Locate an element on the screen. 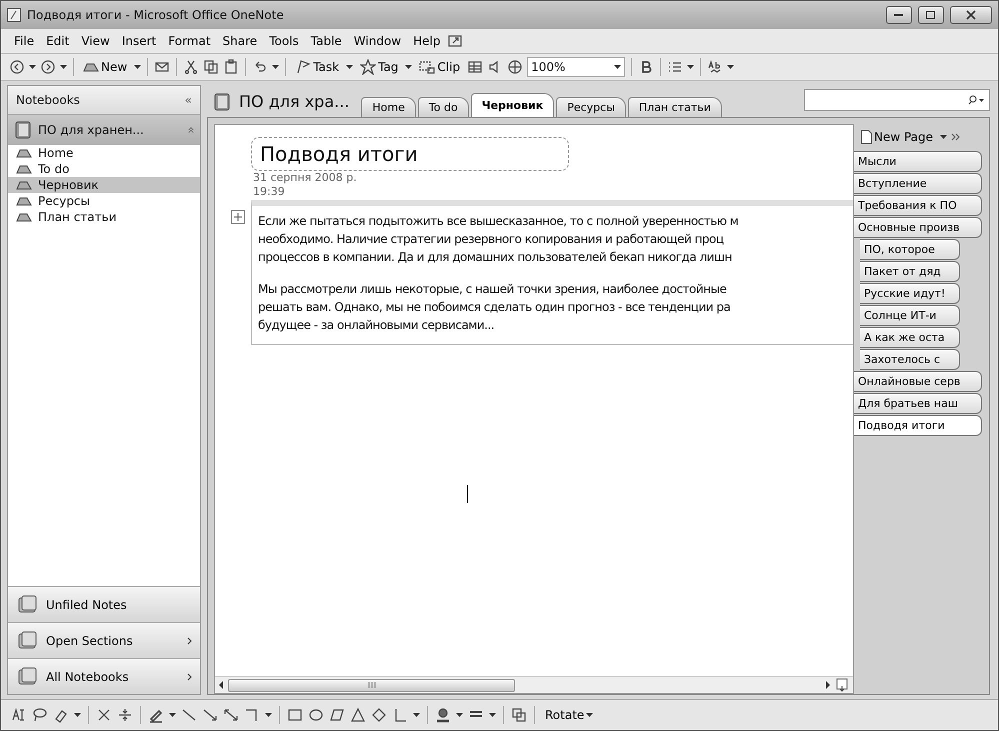 This screenshot has height=731, width=999. copy-icon is located at coordinates (211, 67).